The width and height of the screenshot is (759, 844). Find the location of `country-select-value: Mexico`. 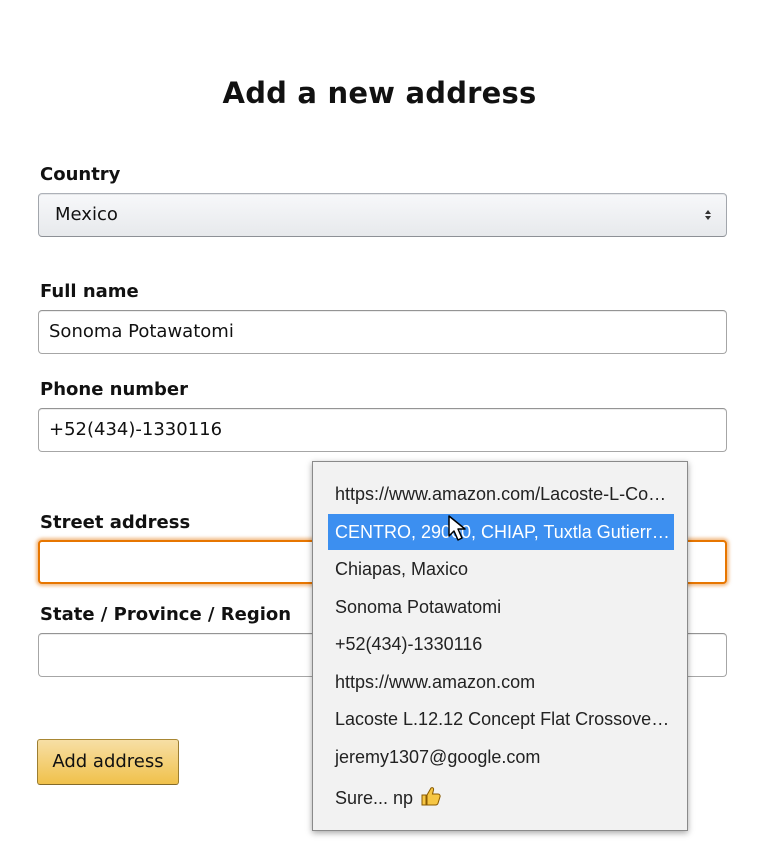

country-select-value: Mexico is located at coordinates (86, 214).